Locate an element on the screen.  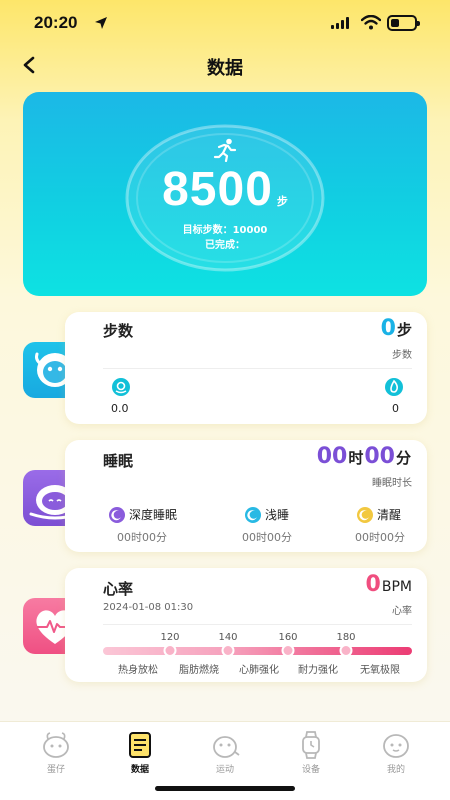
hr-zone-label: 无氧极限 is located at coordinates (380, 670).